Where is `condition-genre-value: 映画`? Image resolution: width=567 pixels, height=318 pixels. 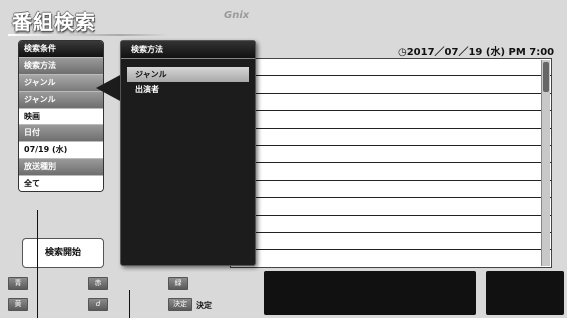 condition-genre-value: 映画 is located at coordinates (61, 117).